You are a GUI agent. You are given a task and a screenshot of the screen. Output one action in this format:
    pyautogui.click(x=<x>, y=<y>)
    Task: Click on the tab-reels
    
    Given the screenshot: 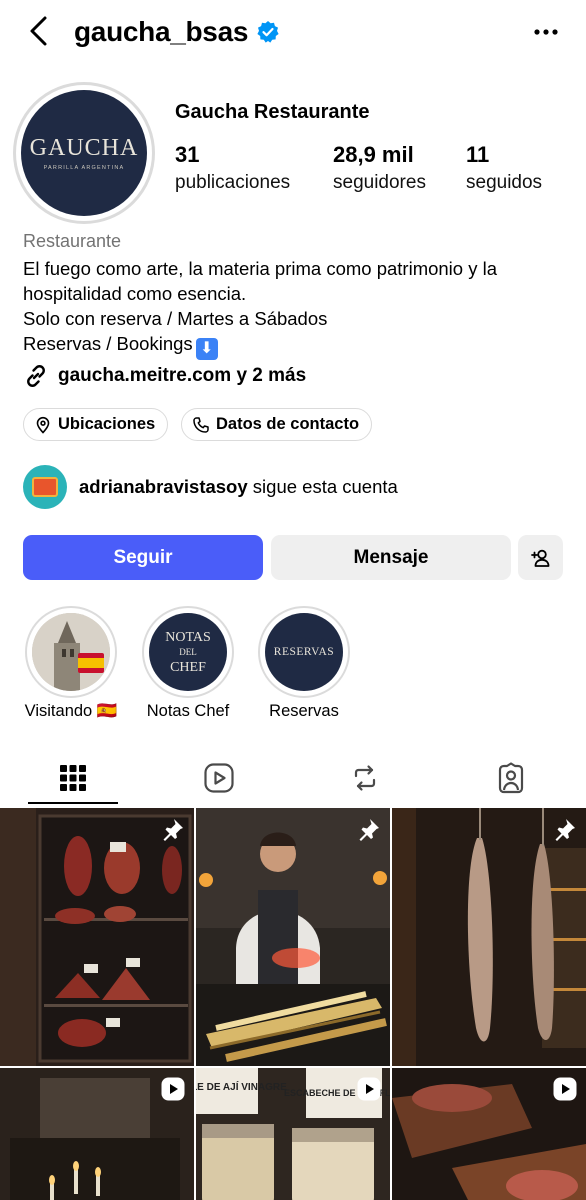 What is the action you would take?
    pyautogui.click(x=219, y=778)
    